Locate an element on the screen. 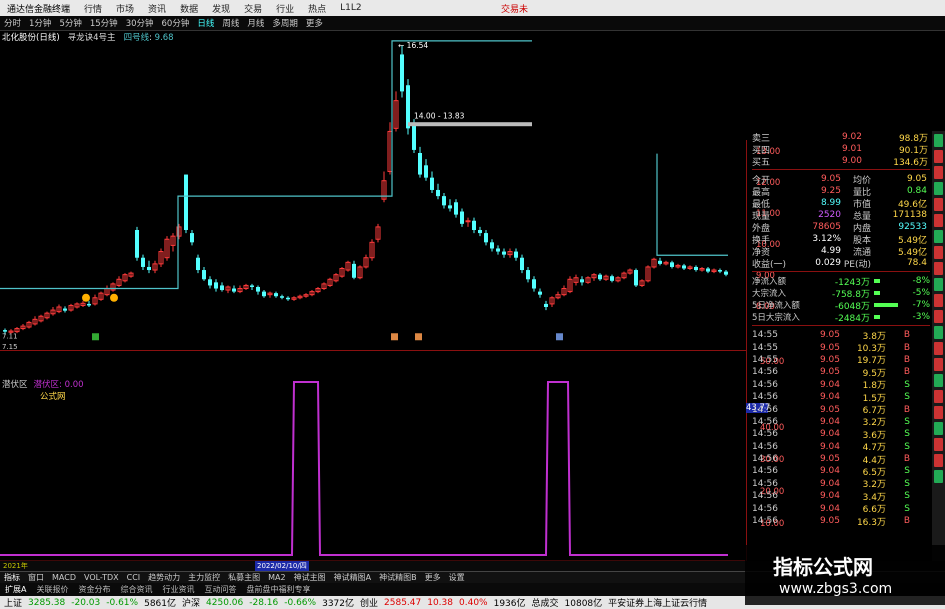  cy-label: 创业 is located at coordinates (369, 602).